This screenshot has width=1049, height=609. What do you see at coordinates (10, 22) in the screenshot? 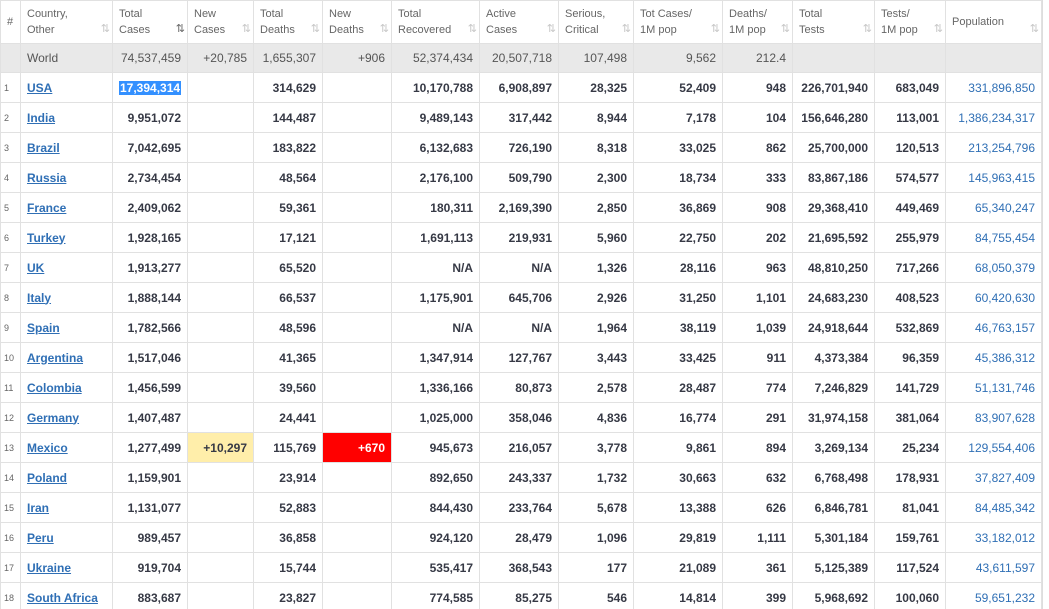
I see `header-index: #` at bounding box center [10, 22].